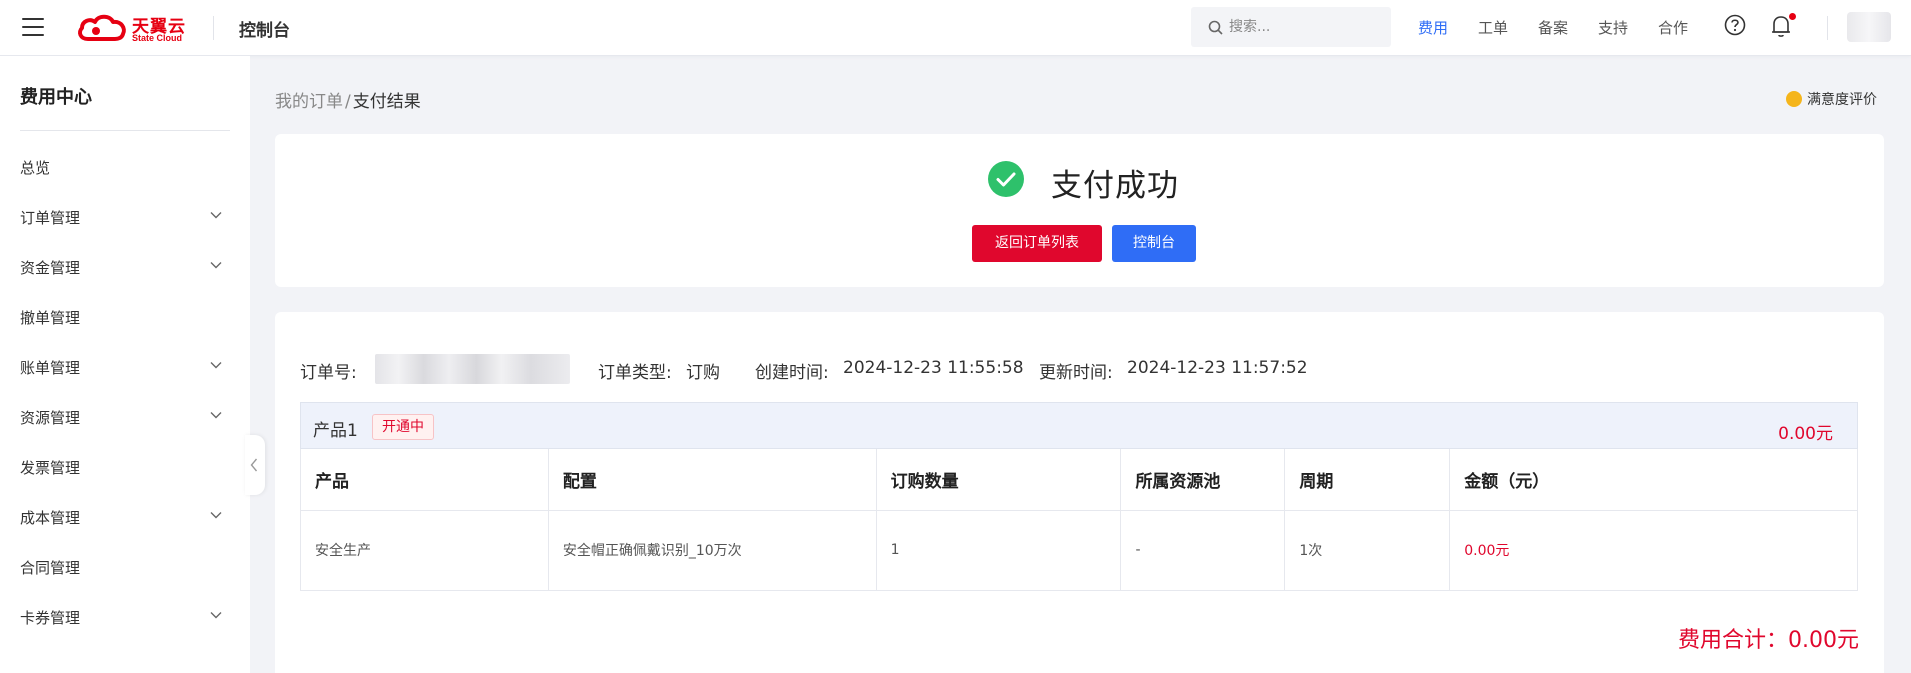 The height and width of the screenshot is (673, 1911). Describe the element at coordinates (1154, 243) in the screenshot. I see `console-button: 控制台` at that location.